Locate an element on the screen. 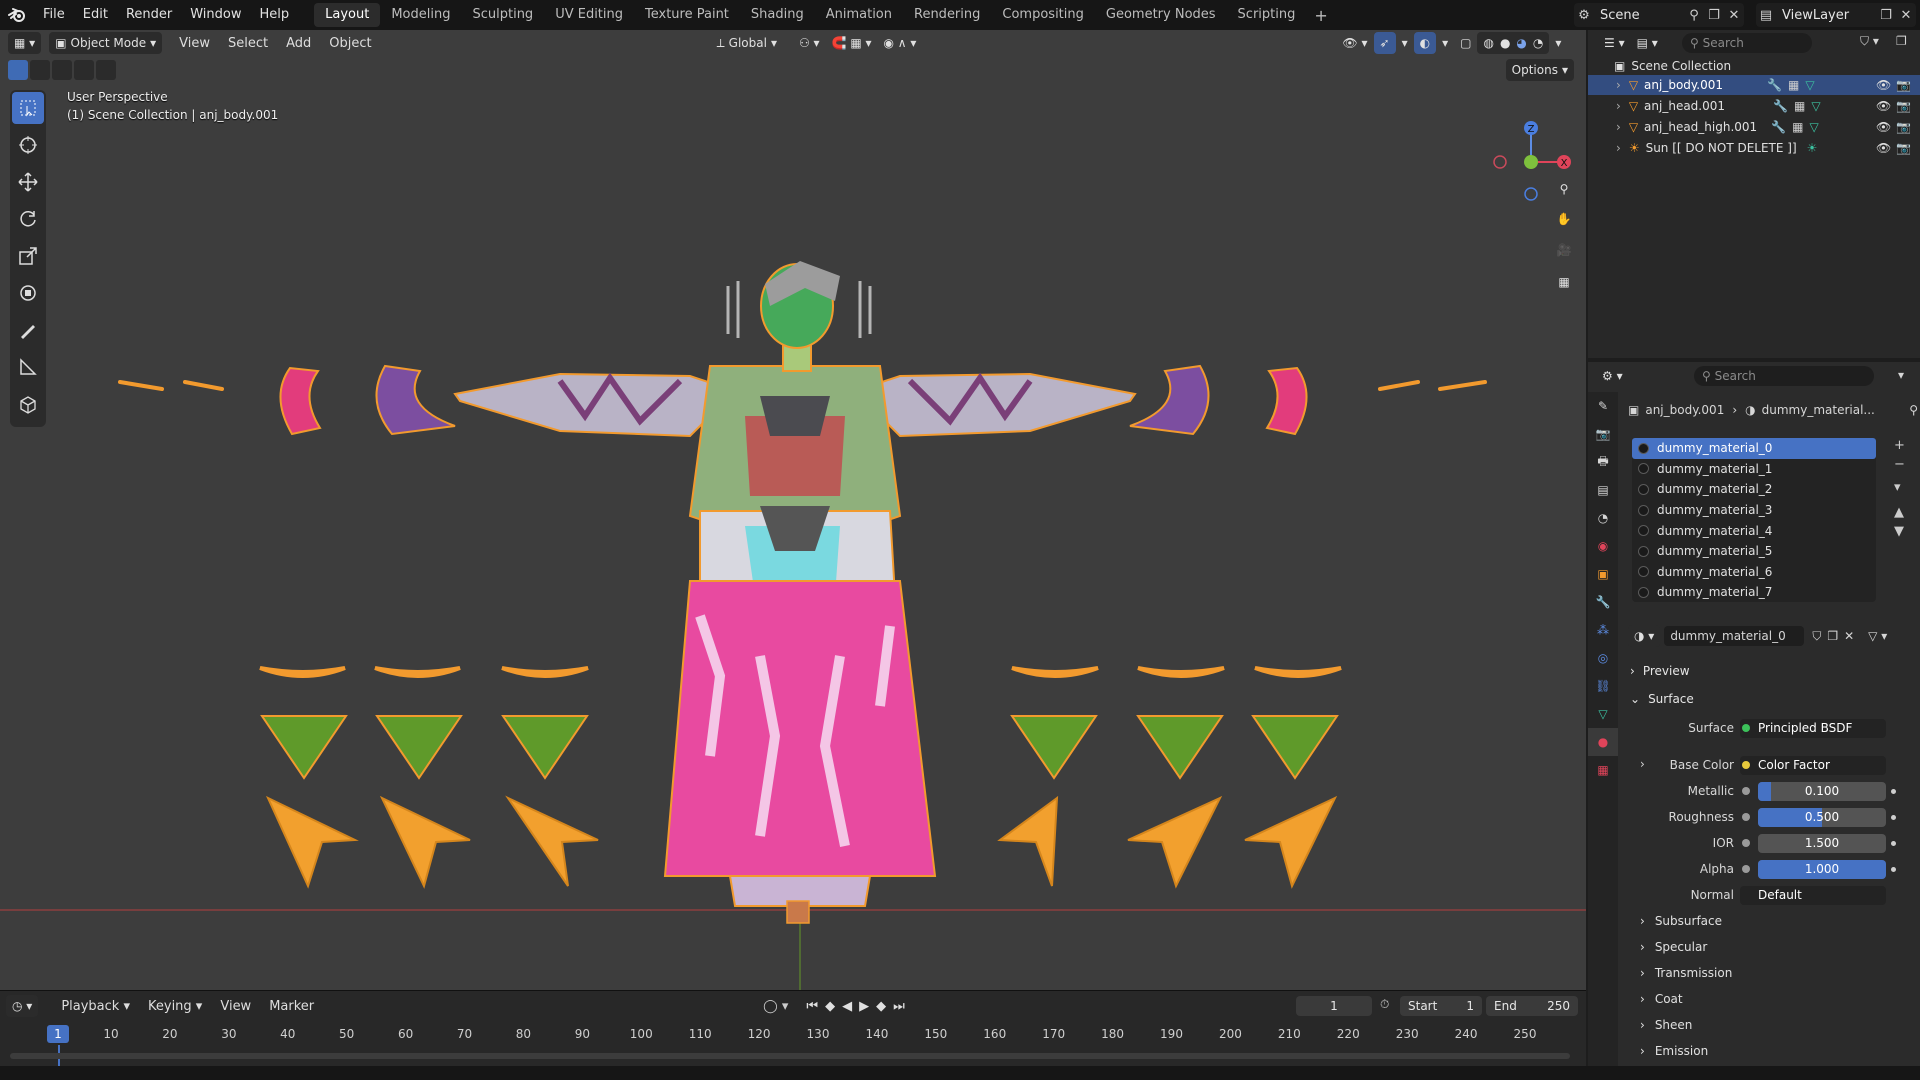 Image resolution: width=1920 pixels, height=1080 pixels. outliner-row-sun: › ☀ Sun [[ DO NOT DELETE ]] ☀ 👁 📷 is located at coordinates (1754, 148).